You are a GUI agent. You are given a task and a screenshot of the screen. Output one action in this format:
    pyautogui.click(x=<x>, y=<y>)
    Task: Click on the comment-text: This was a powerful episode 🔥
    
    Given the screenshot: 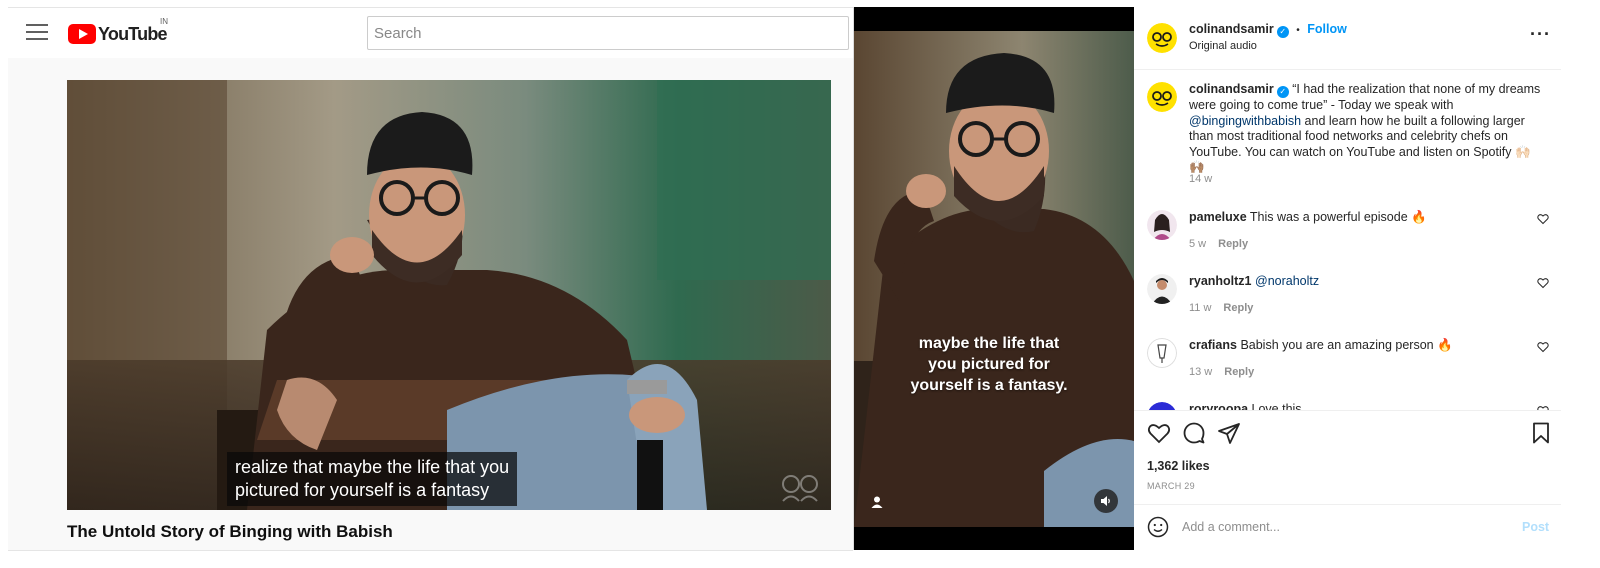 What is the action you would take?
    pyautogui.click(x=1338, y=217)
    